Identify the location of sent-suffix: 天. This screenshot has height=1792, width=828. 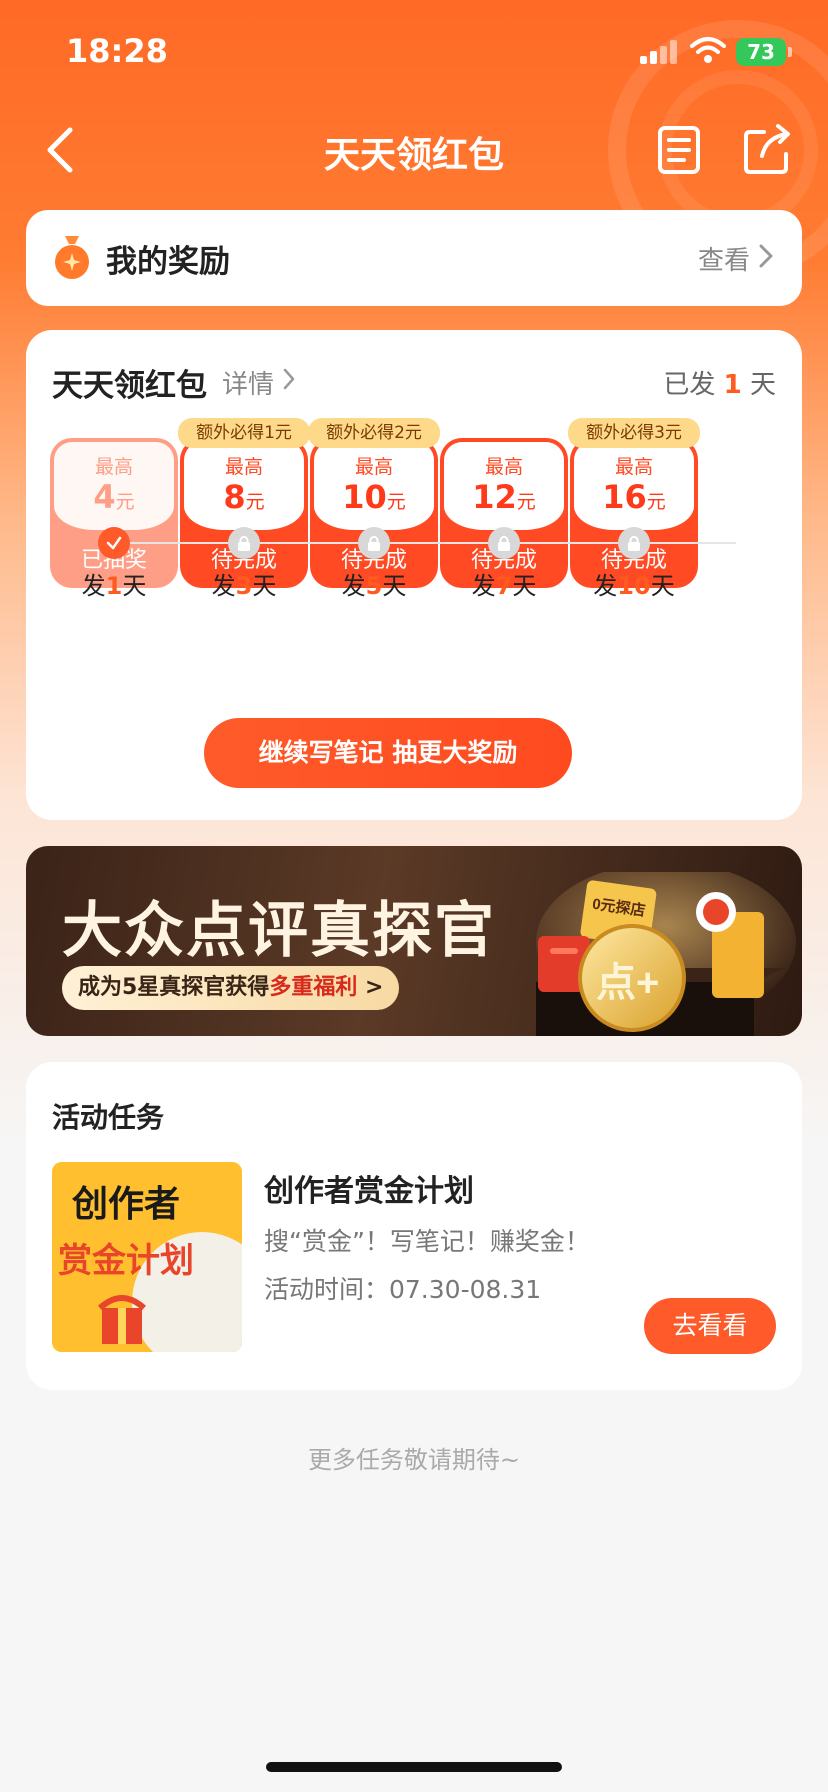
(762, 385).